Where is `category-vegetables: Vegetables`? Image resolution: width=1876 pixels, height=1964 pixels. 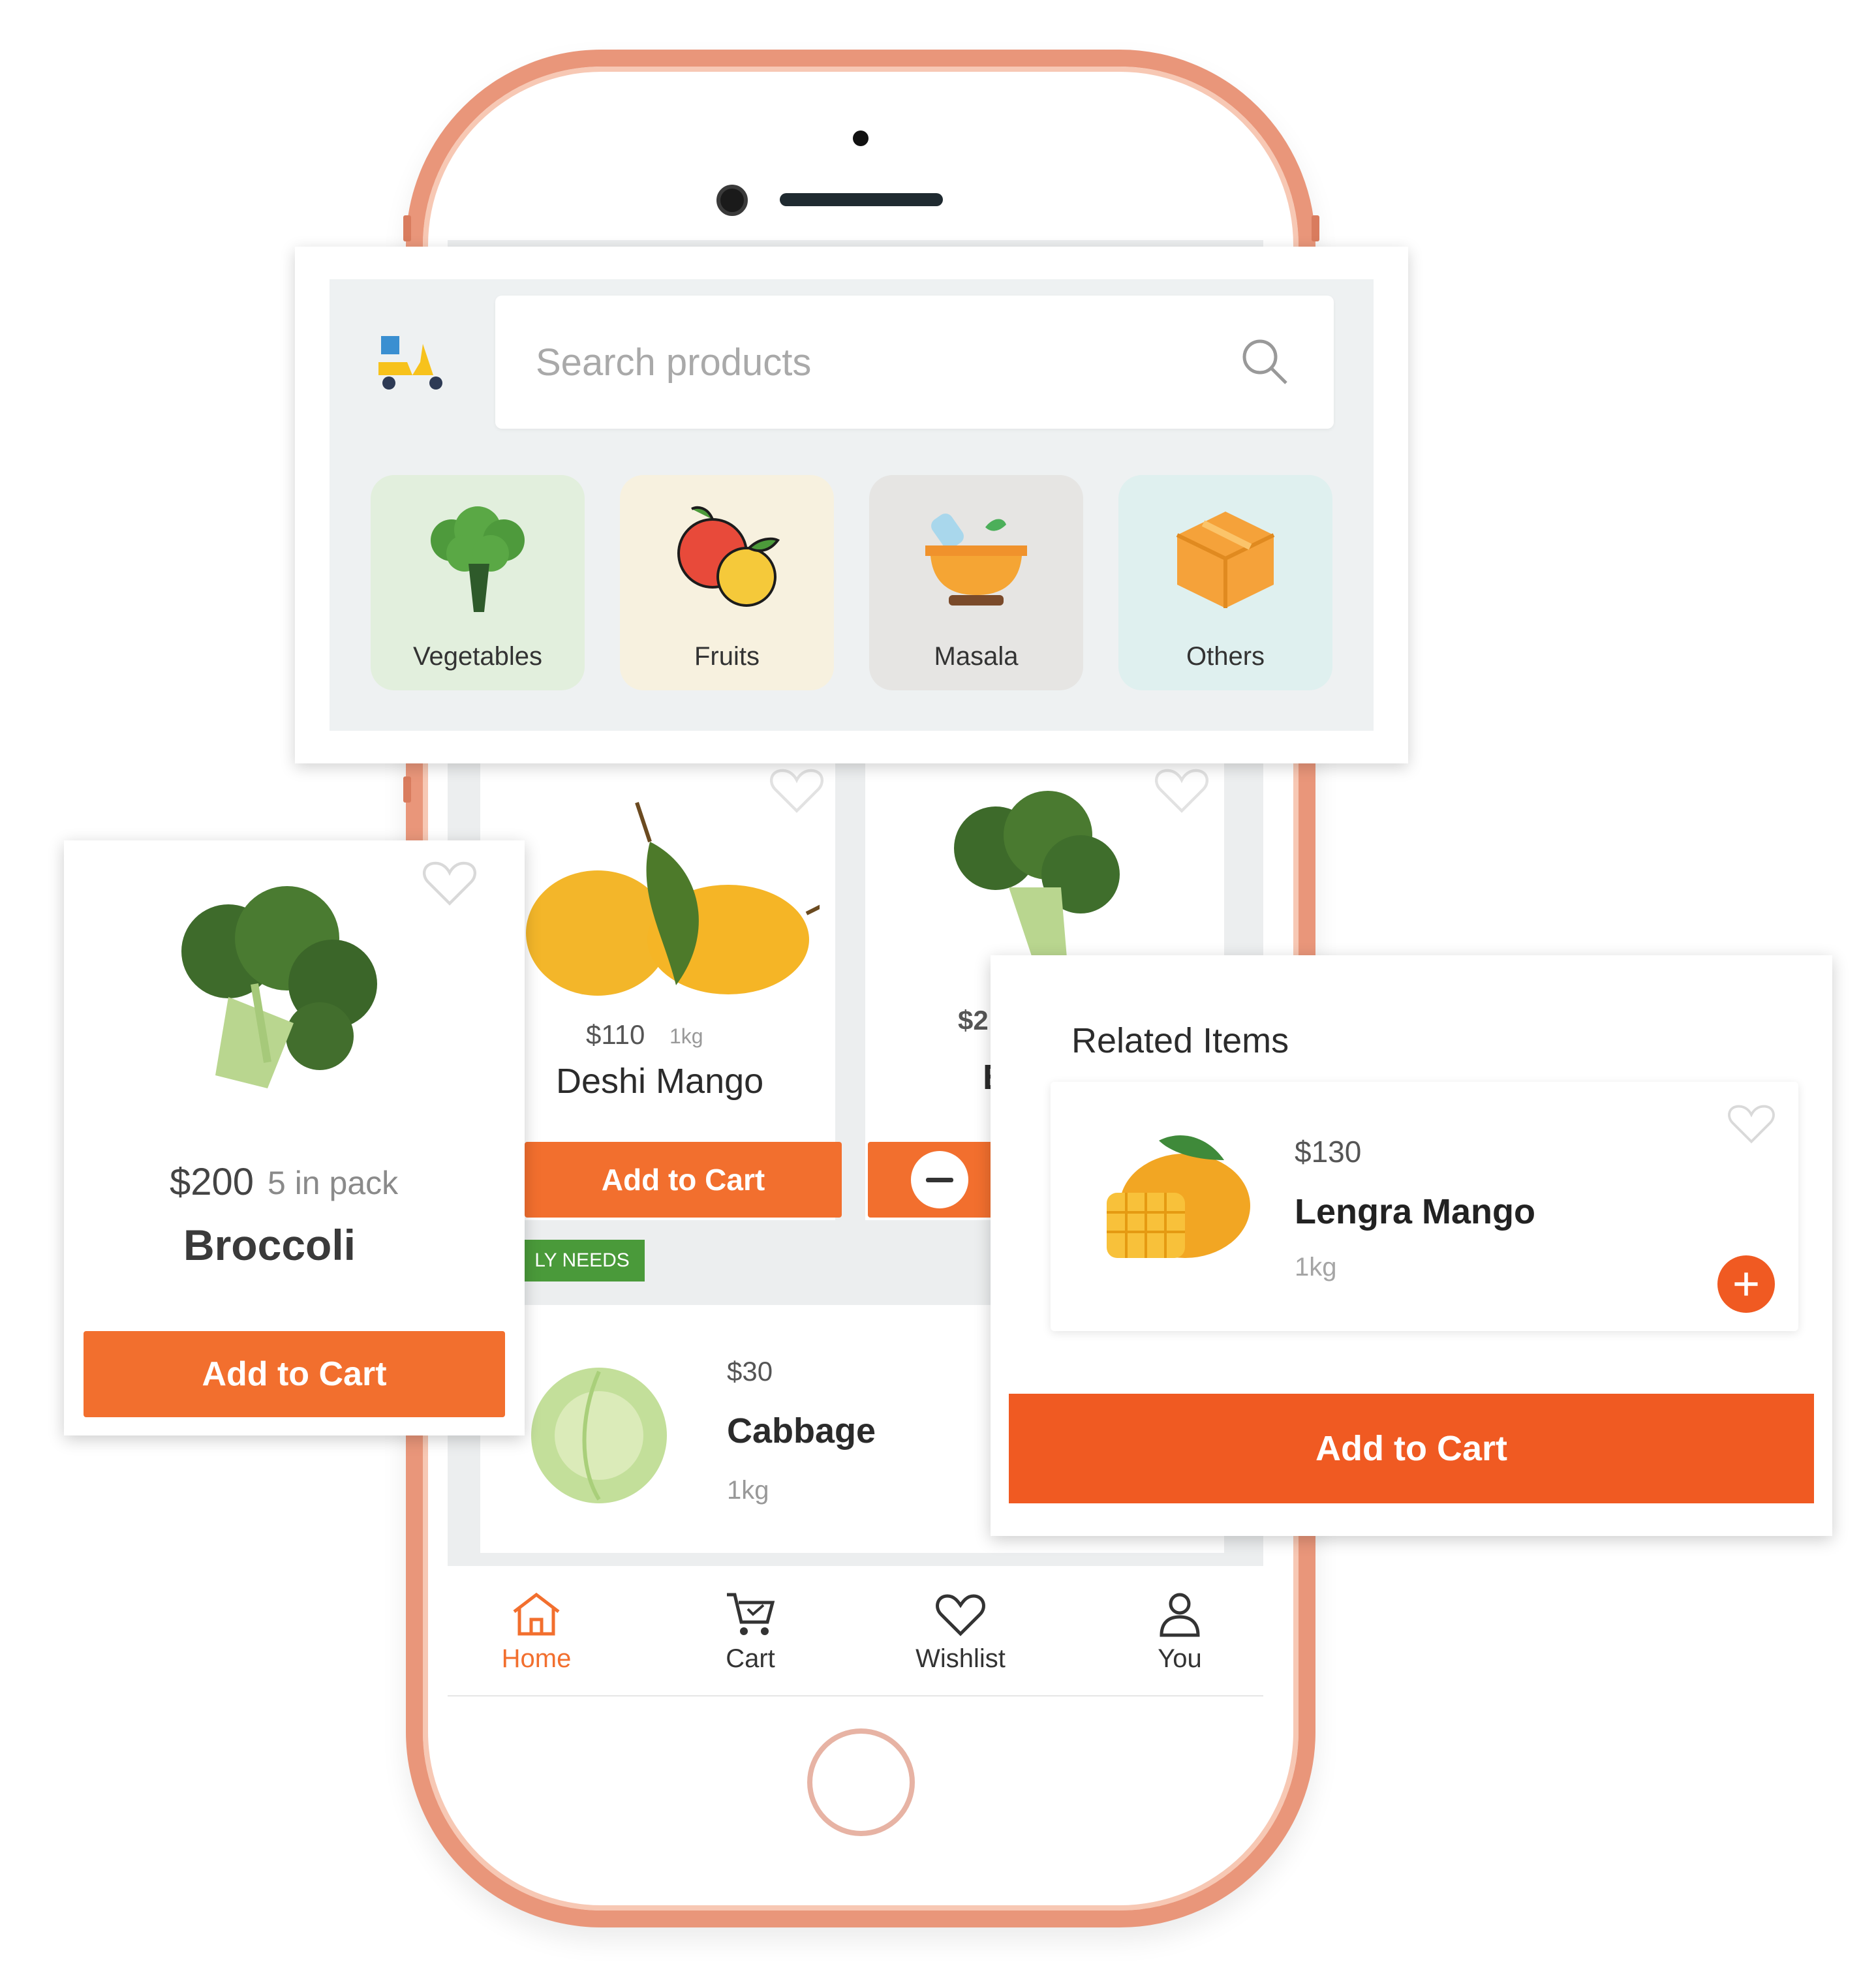 category-vegetables: Vegetables is located at coordinates (478, 582).